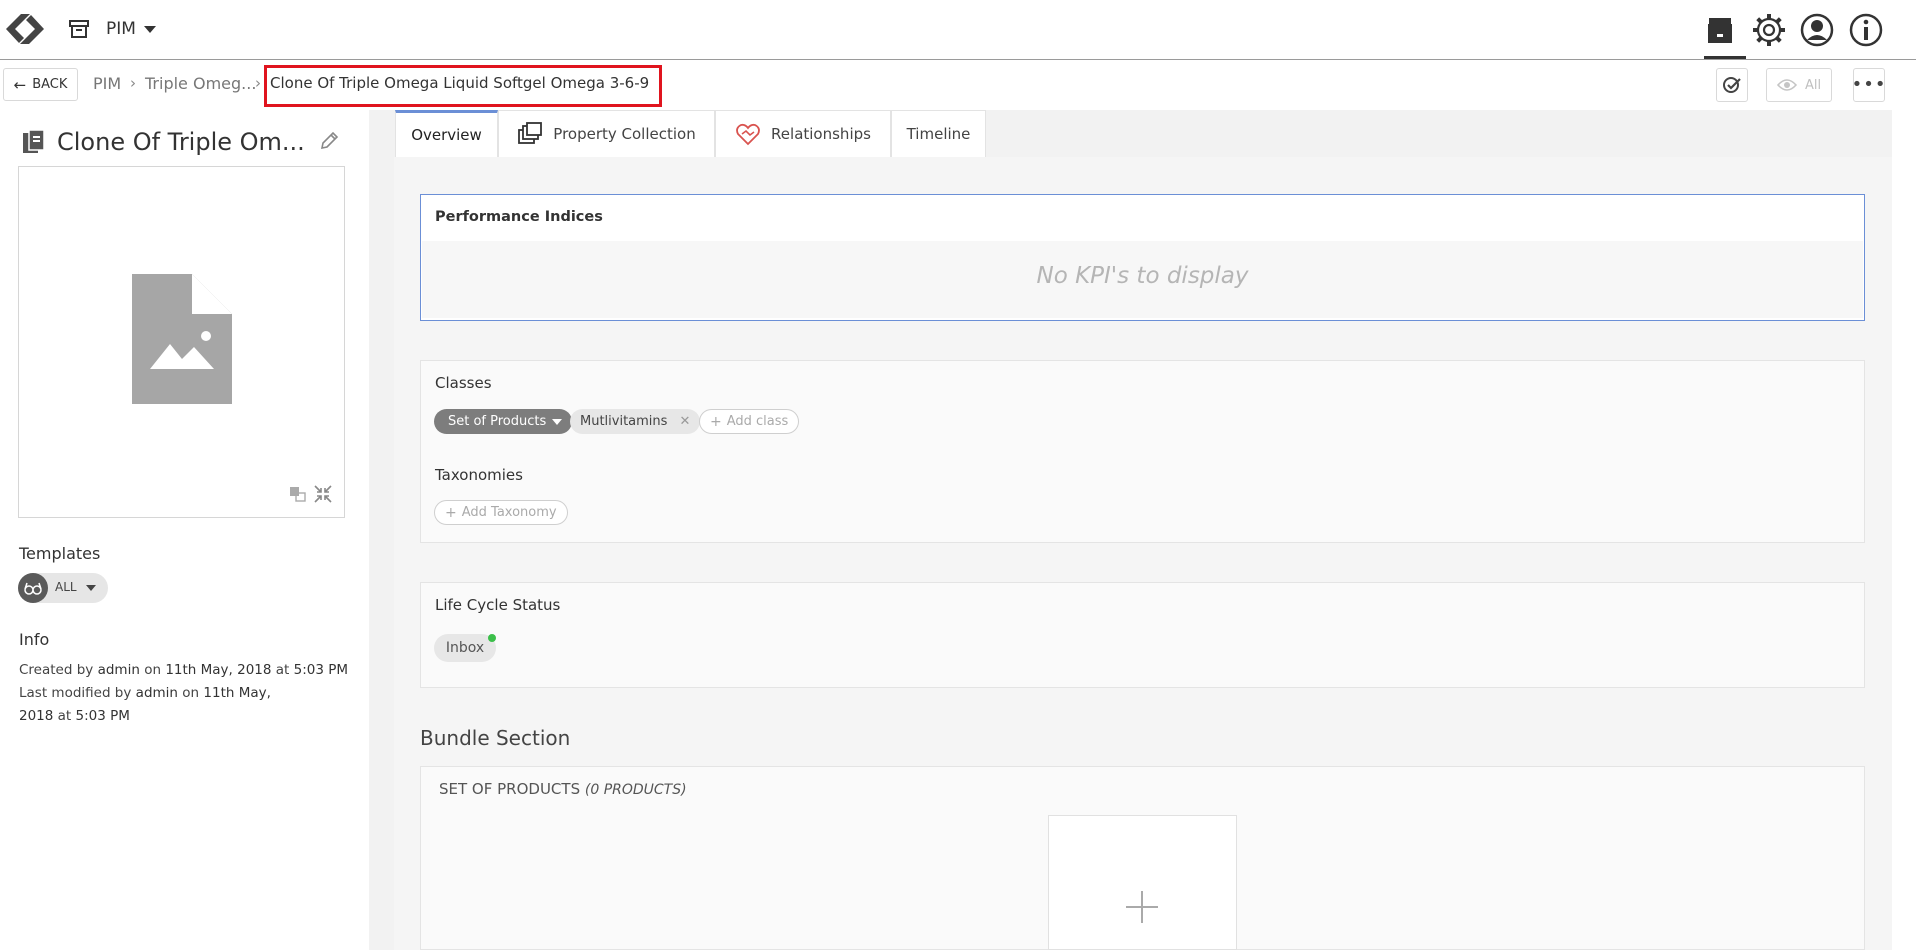 The width and height of the screenshot is (1916, 950). I want to click on view-all-label: All, so click(1813, 85).